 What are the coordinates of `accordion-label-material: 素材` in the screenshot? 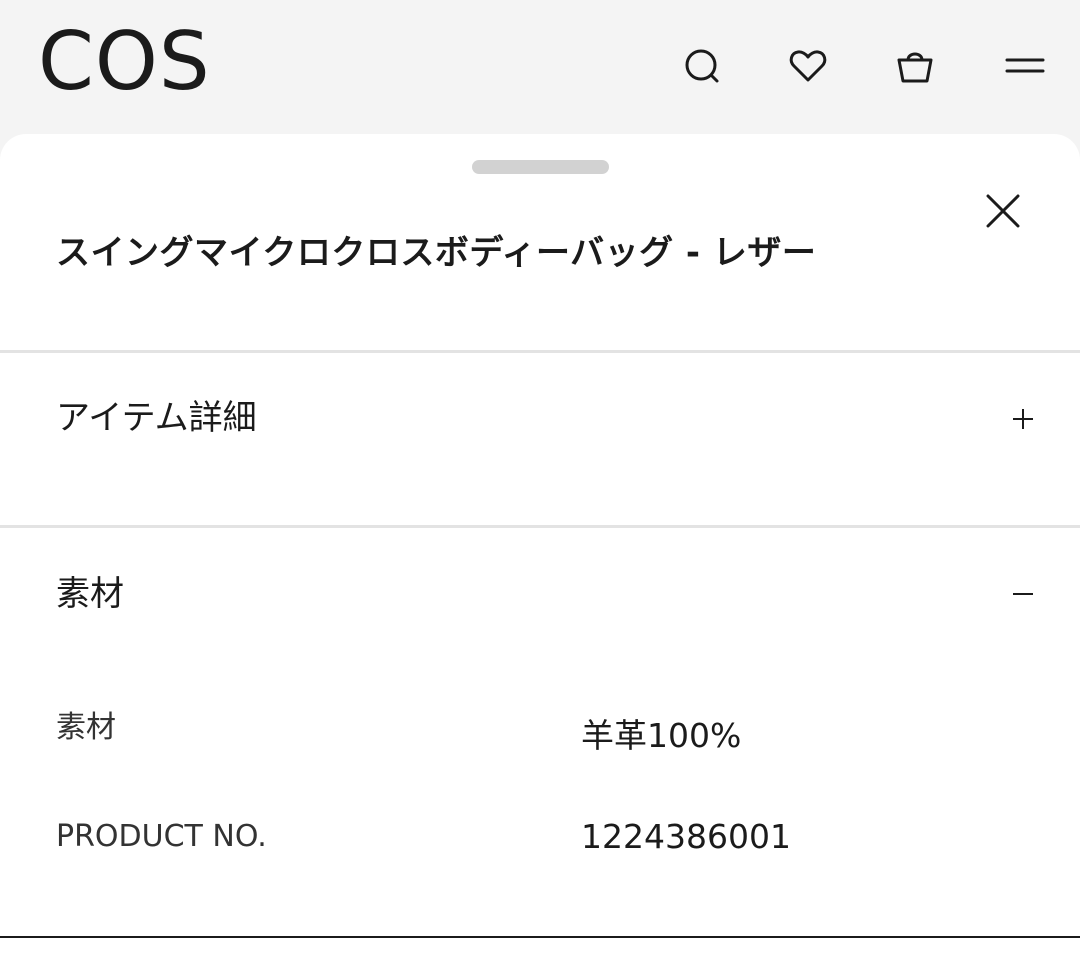 It's located at (90, 594).